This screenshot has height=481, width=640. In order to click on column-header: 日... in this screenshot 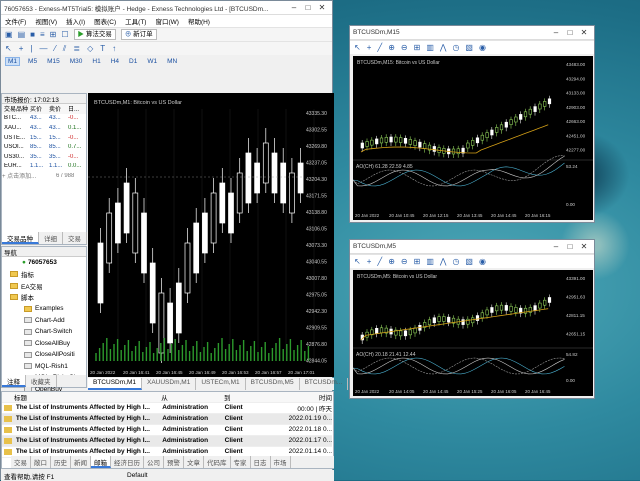, I will do `click(75, 108)`.